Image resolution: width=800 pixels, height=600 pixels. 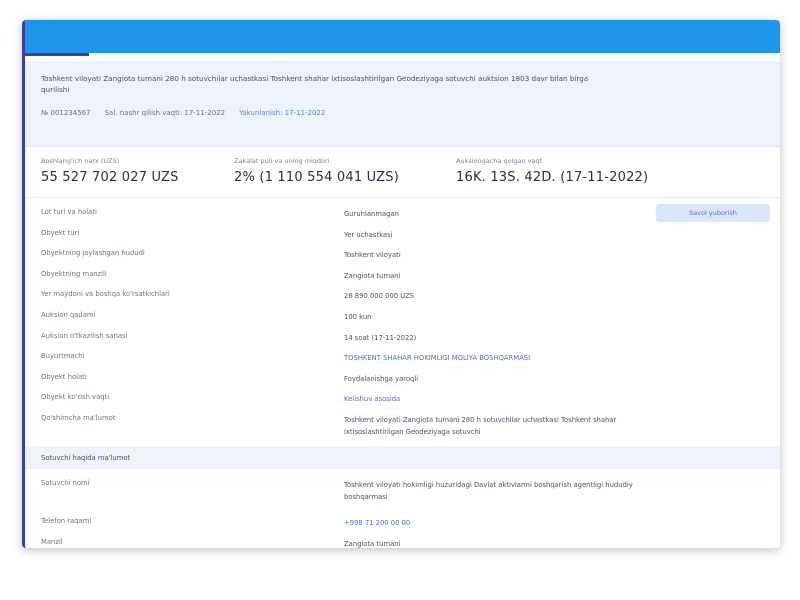 What do you see at coordinates (165, 113) in the screenshot?
I see `published-date: Sal. nashr qilish vaqti: 17-11-2022` at bounding box center [165, 113].